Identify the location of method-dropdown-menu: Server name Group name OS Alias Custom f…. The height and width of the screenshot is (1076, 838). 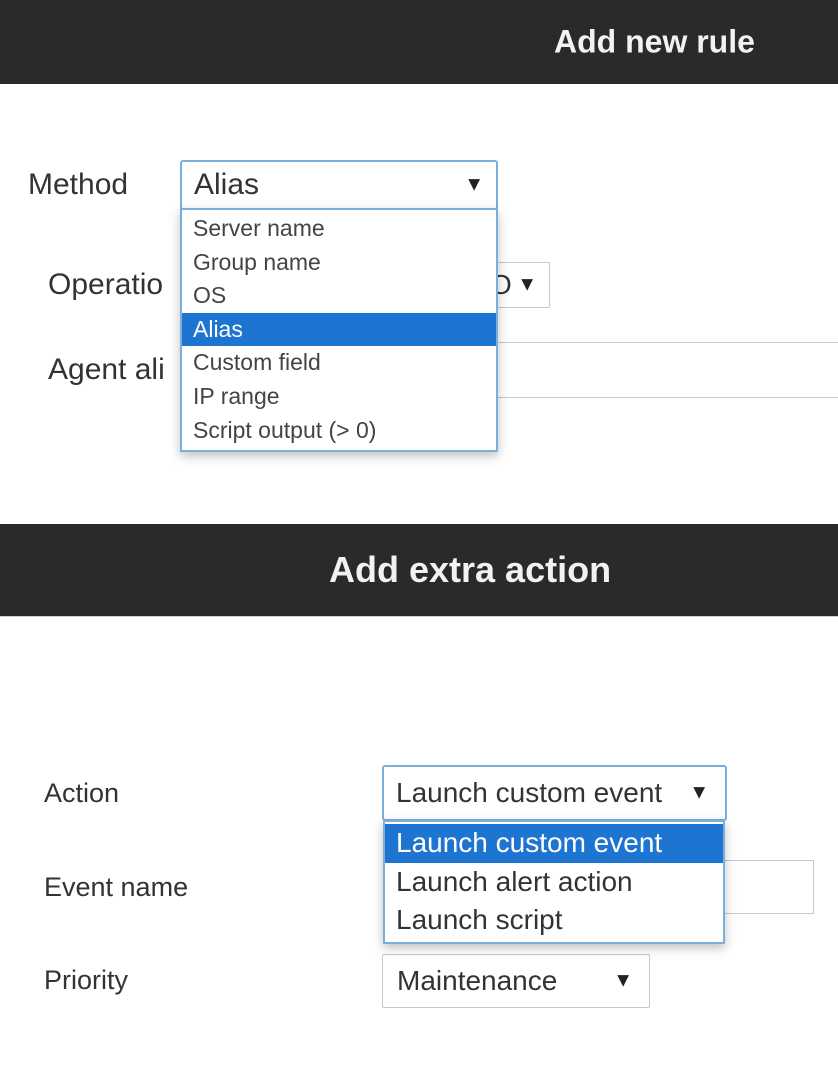
(339, 330).